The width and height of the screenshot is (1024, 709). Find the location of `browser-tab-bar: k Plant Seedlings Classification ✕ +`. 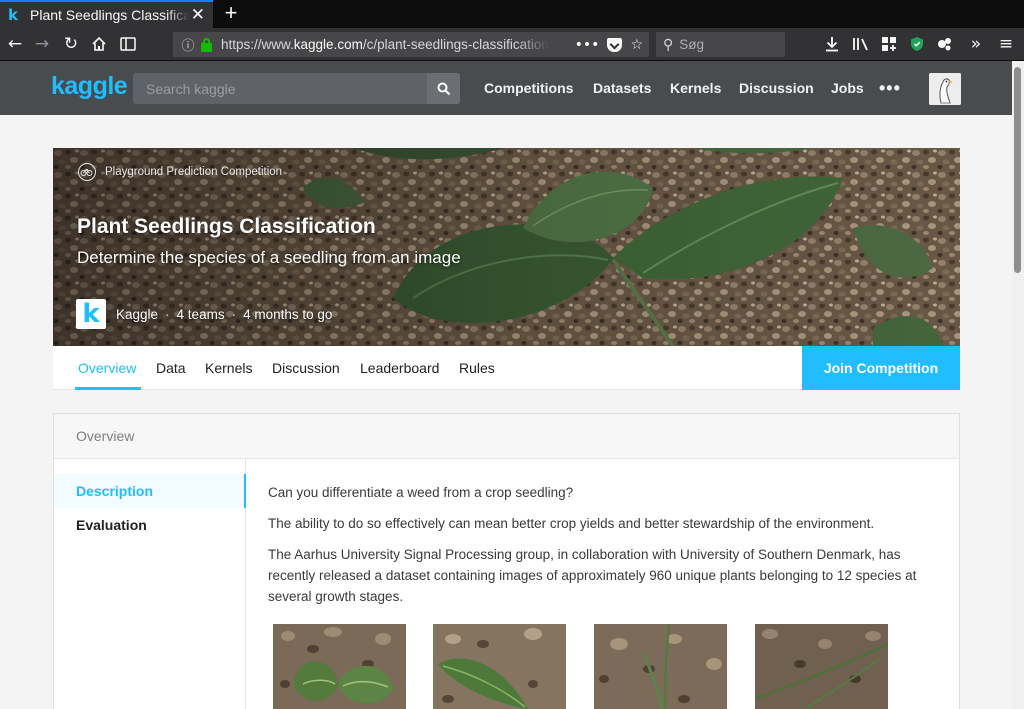

browser-tab-bar: k Plant Seedlings Classification ✕ + is located at coordinates (512, 14).